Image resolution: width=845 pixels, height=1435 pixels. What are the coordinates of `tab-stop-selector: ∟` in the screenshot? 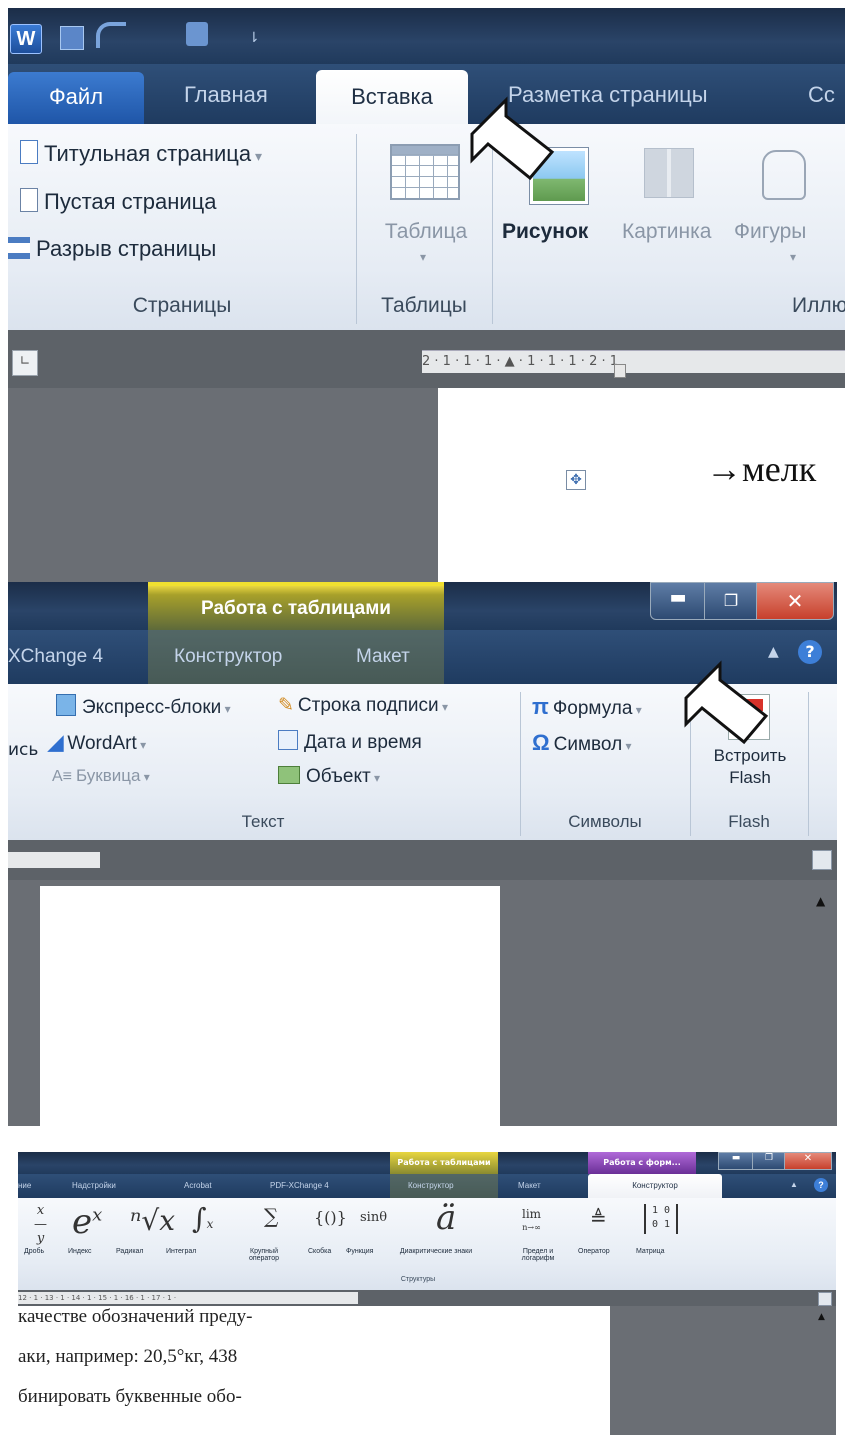 It's located at (25, 363).